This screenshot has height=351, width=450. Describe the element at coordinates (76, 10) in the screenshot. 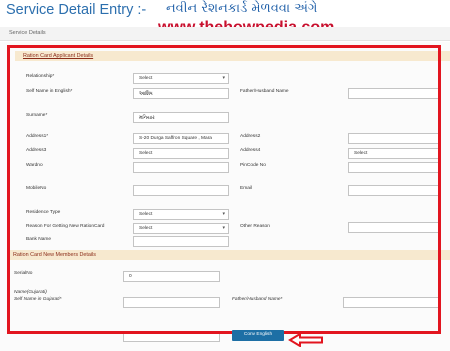

I see `page-title: Service Detail Entry :-` at that location.